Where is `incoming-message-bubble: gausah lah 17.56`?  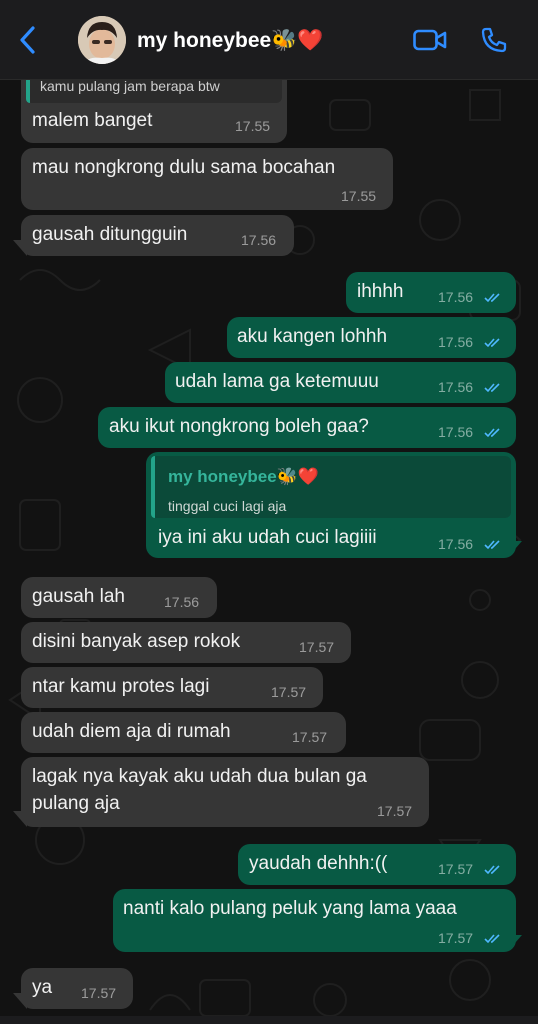 incoming-message-bubble: gausah lah 17.56 is located at coordinates (119, 597).